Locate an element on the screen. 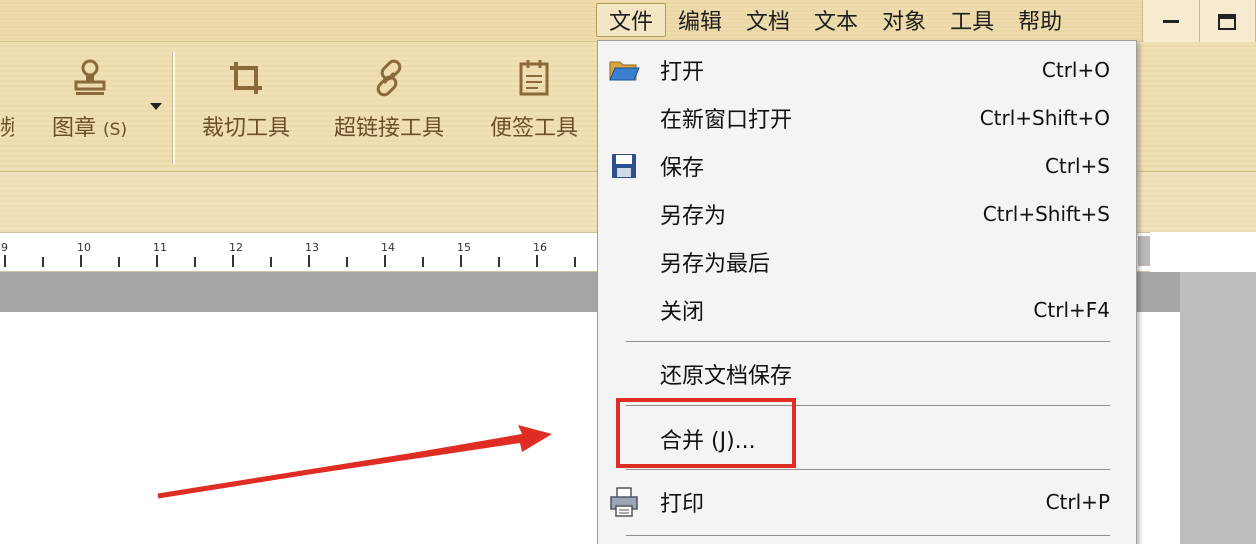  menu-item-print: 打印 Ctrl+P is located at coordinates (867, 502).